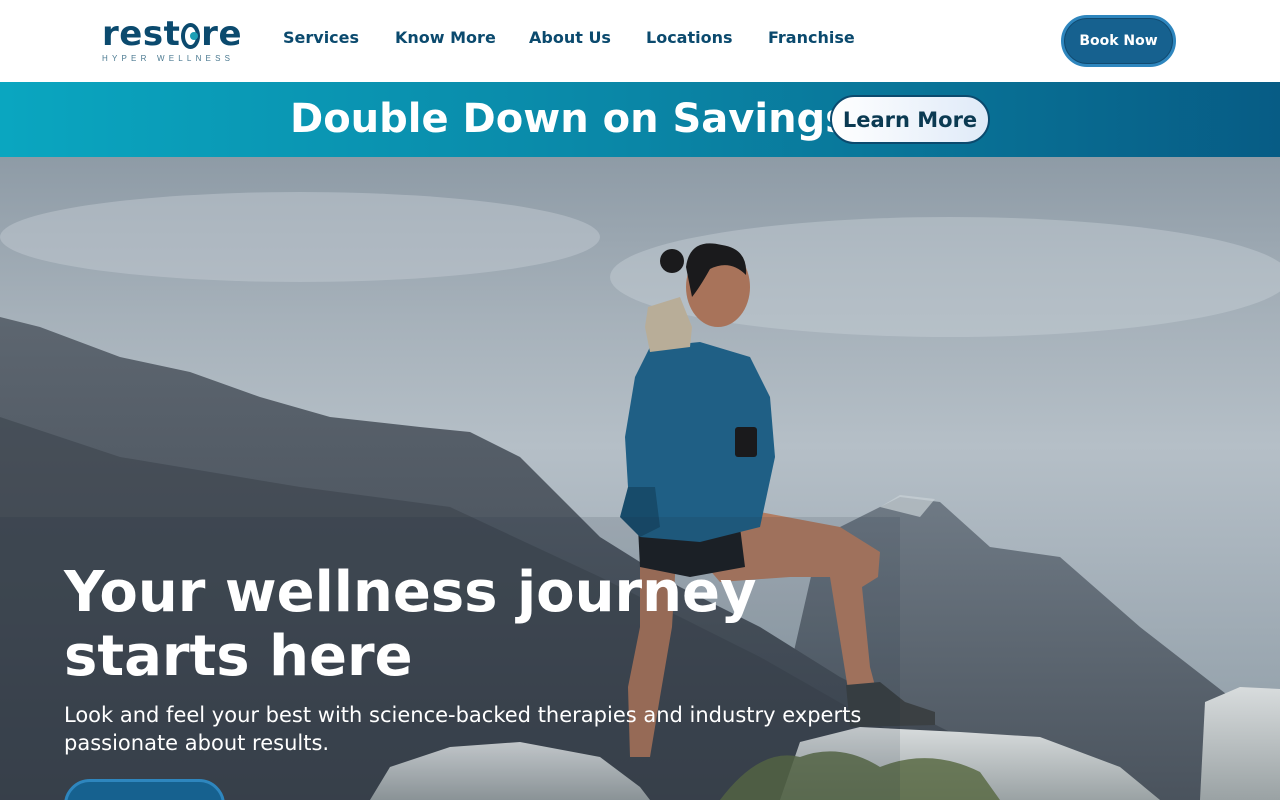 The height and width of the screenshot is (800, 1280). I want to click on nav-item-franchise: Franchise, so click(811, 37).